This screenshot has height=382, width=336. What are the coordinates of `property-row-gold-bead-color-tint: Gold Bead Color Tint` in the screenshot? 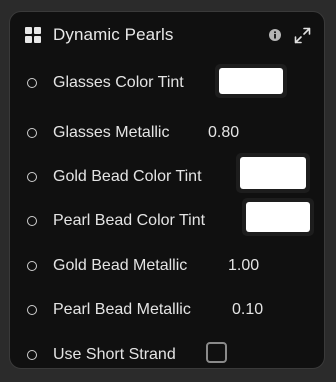 It's located at (167, 175).